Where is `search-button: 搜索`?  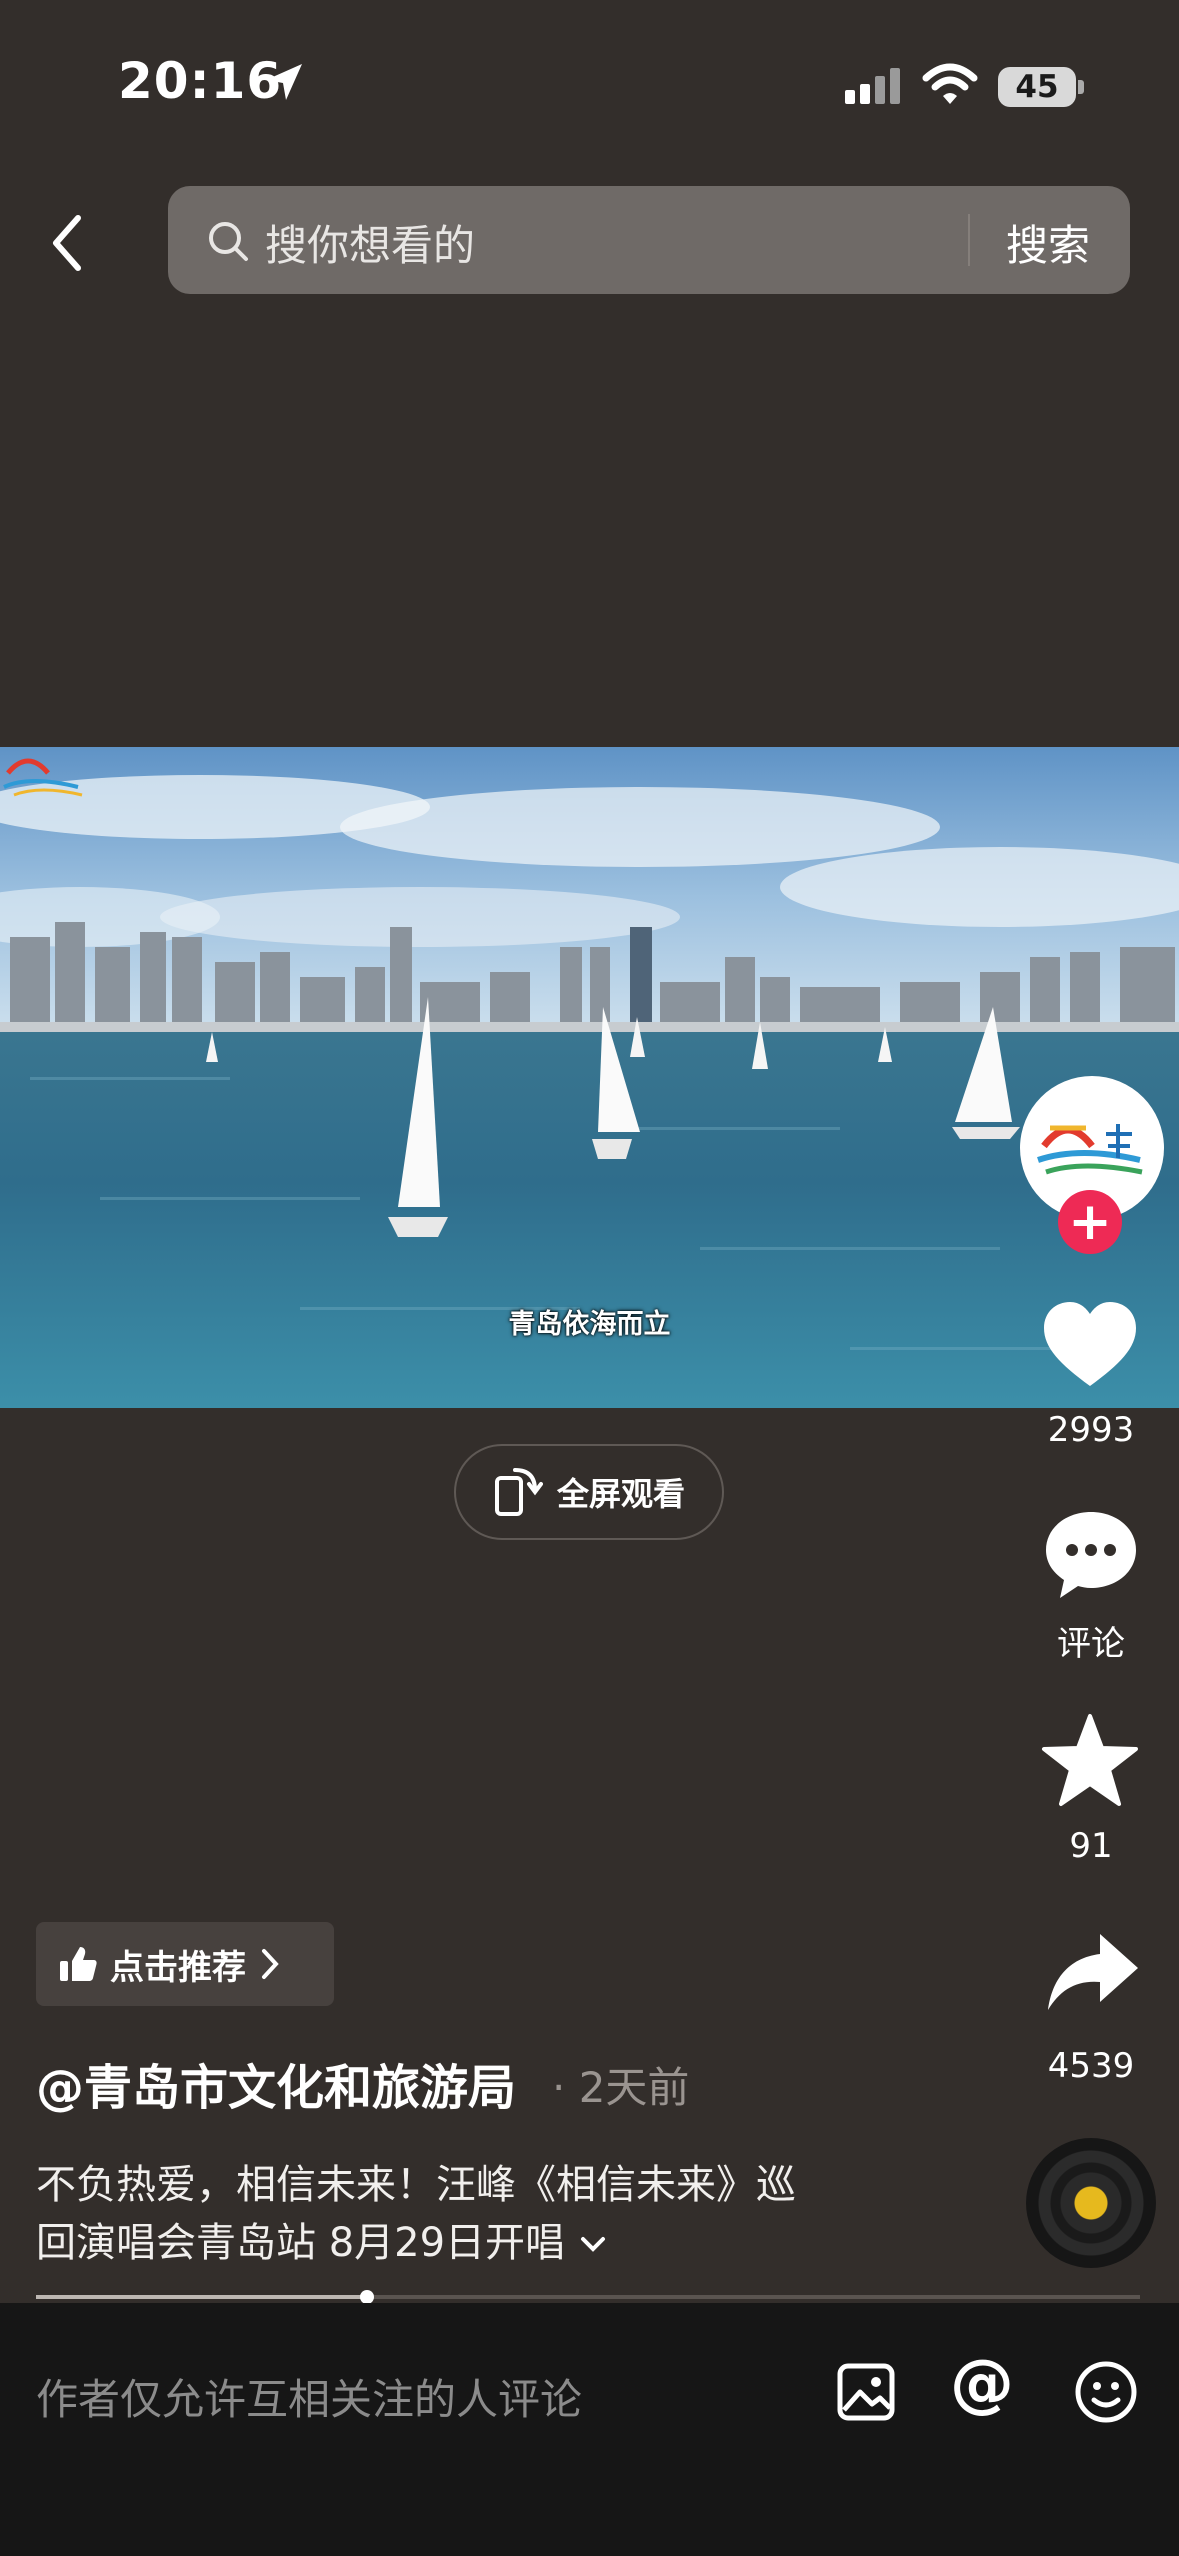 search-button: 搜索 is located at coordinates (1048, 242).